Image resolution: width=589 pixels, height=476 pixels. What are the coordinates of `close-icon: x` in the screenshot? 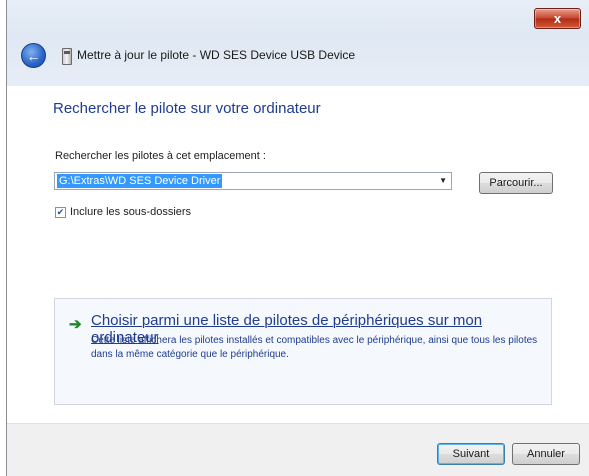 It's located at (557, 18).